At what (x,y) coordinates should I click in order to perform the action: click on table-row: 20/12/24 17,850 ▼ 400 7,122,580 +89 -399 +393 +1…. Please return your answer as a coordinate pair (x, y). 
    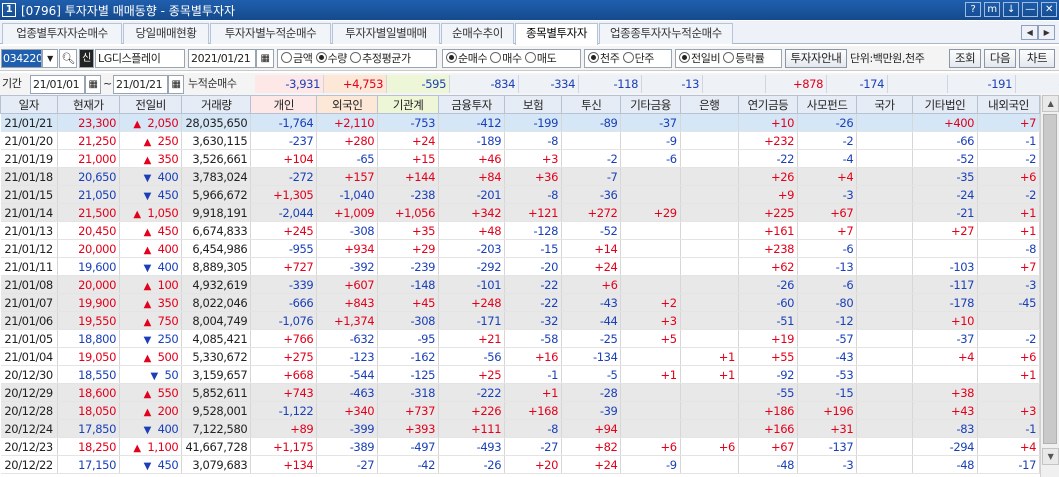
    Looking at the image, I should click on (520, 428).